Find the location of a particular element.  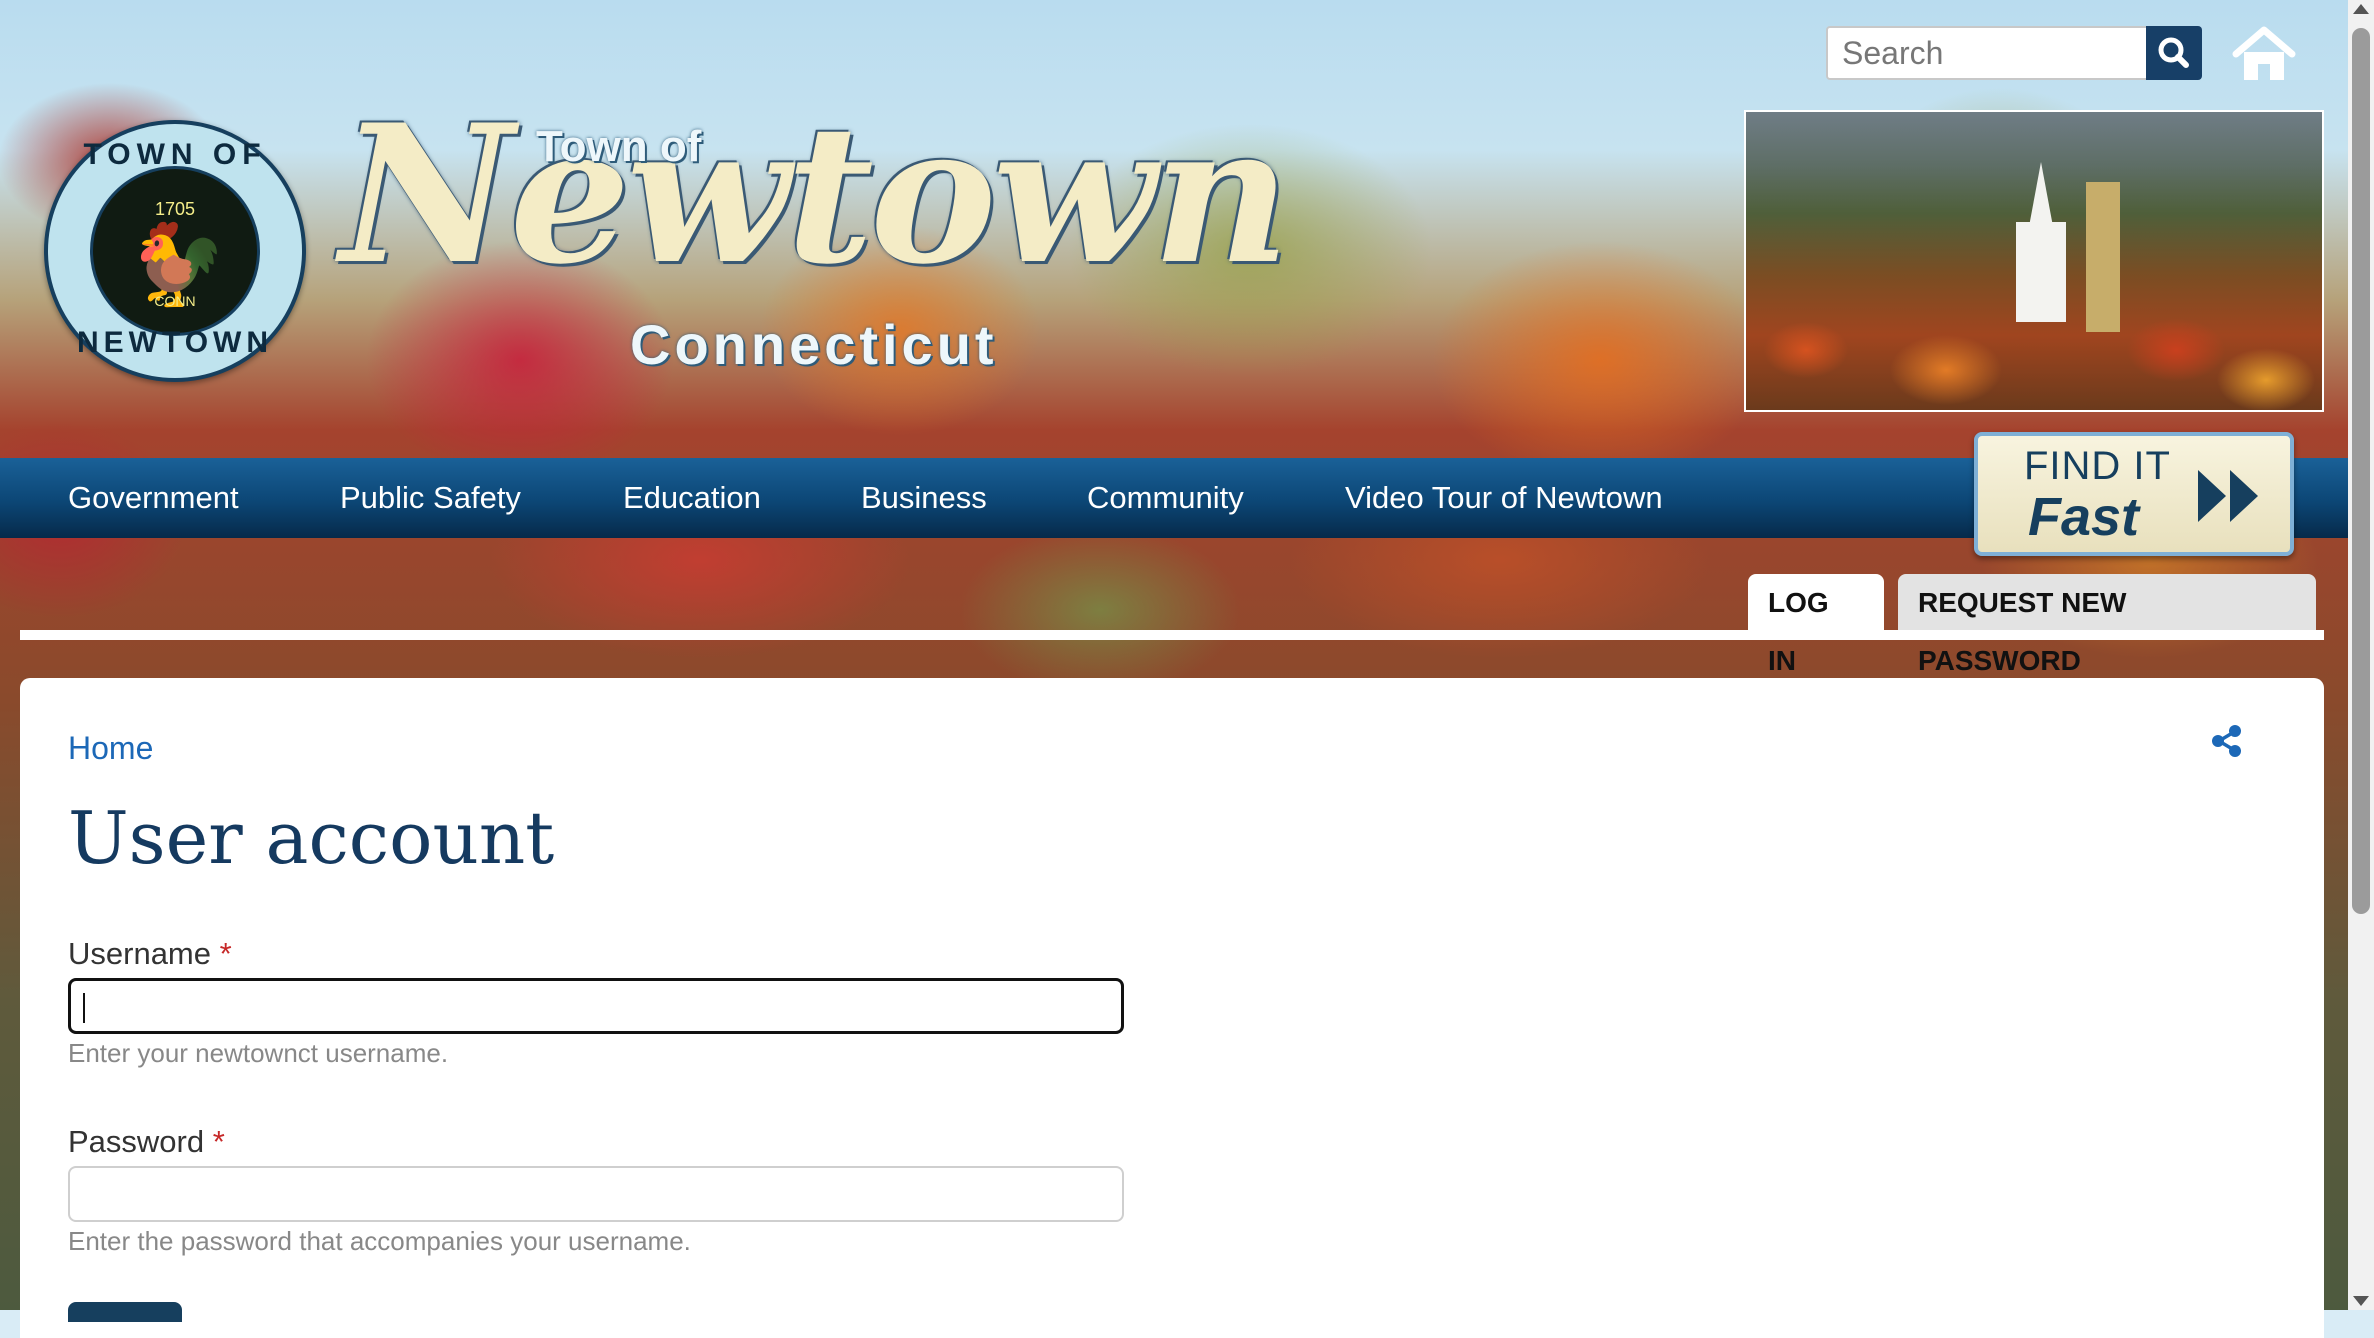

search-icon is located at coordinates (2173, 52).